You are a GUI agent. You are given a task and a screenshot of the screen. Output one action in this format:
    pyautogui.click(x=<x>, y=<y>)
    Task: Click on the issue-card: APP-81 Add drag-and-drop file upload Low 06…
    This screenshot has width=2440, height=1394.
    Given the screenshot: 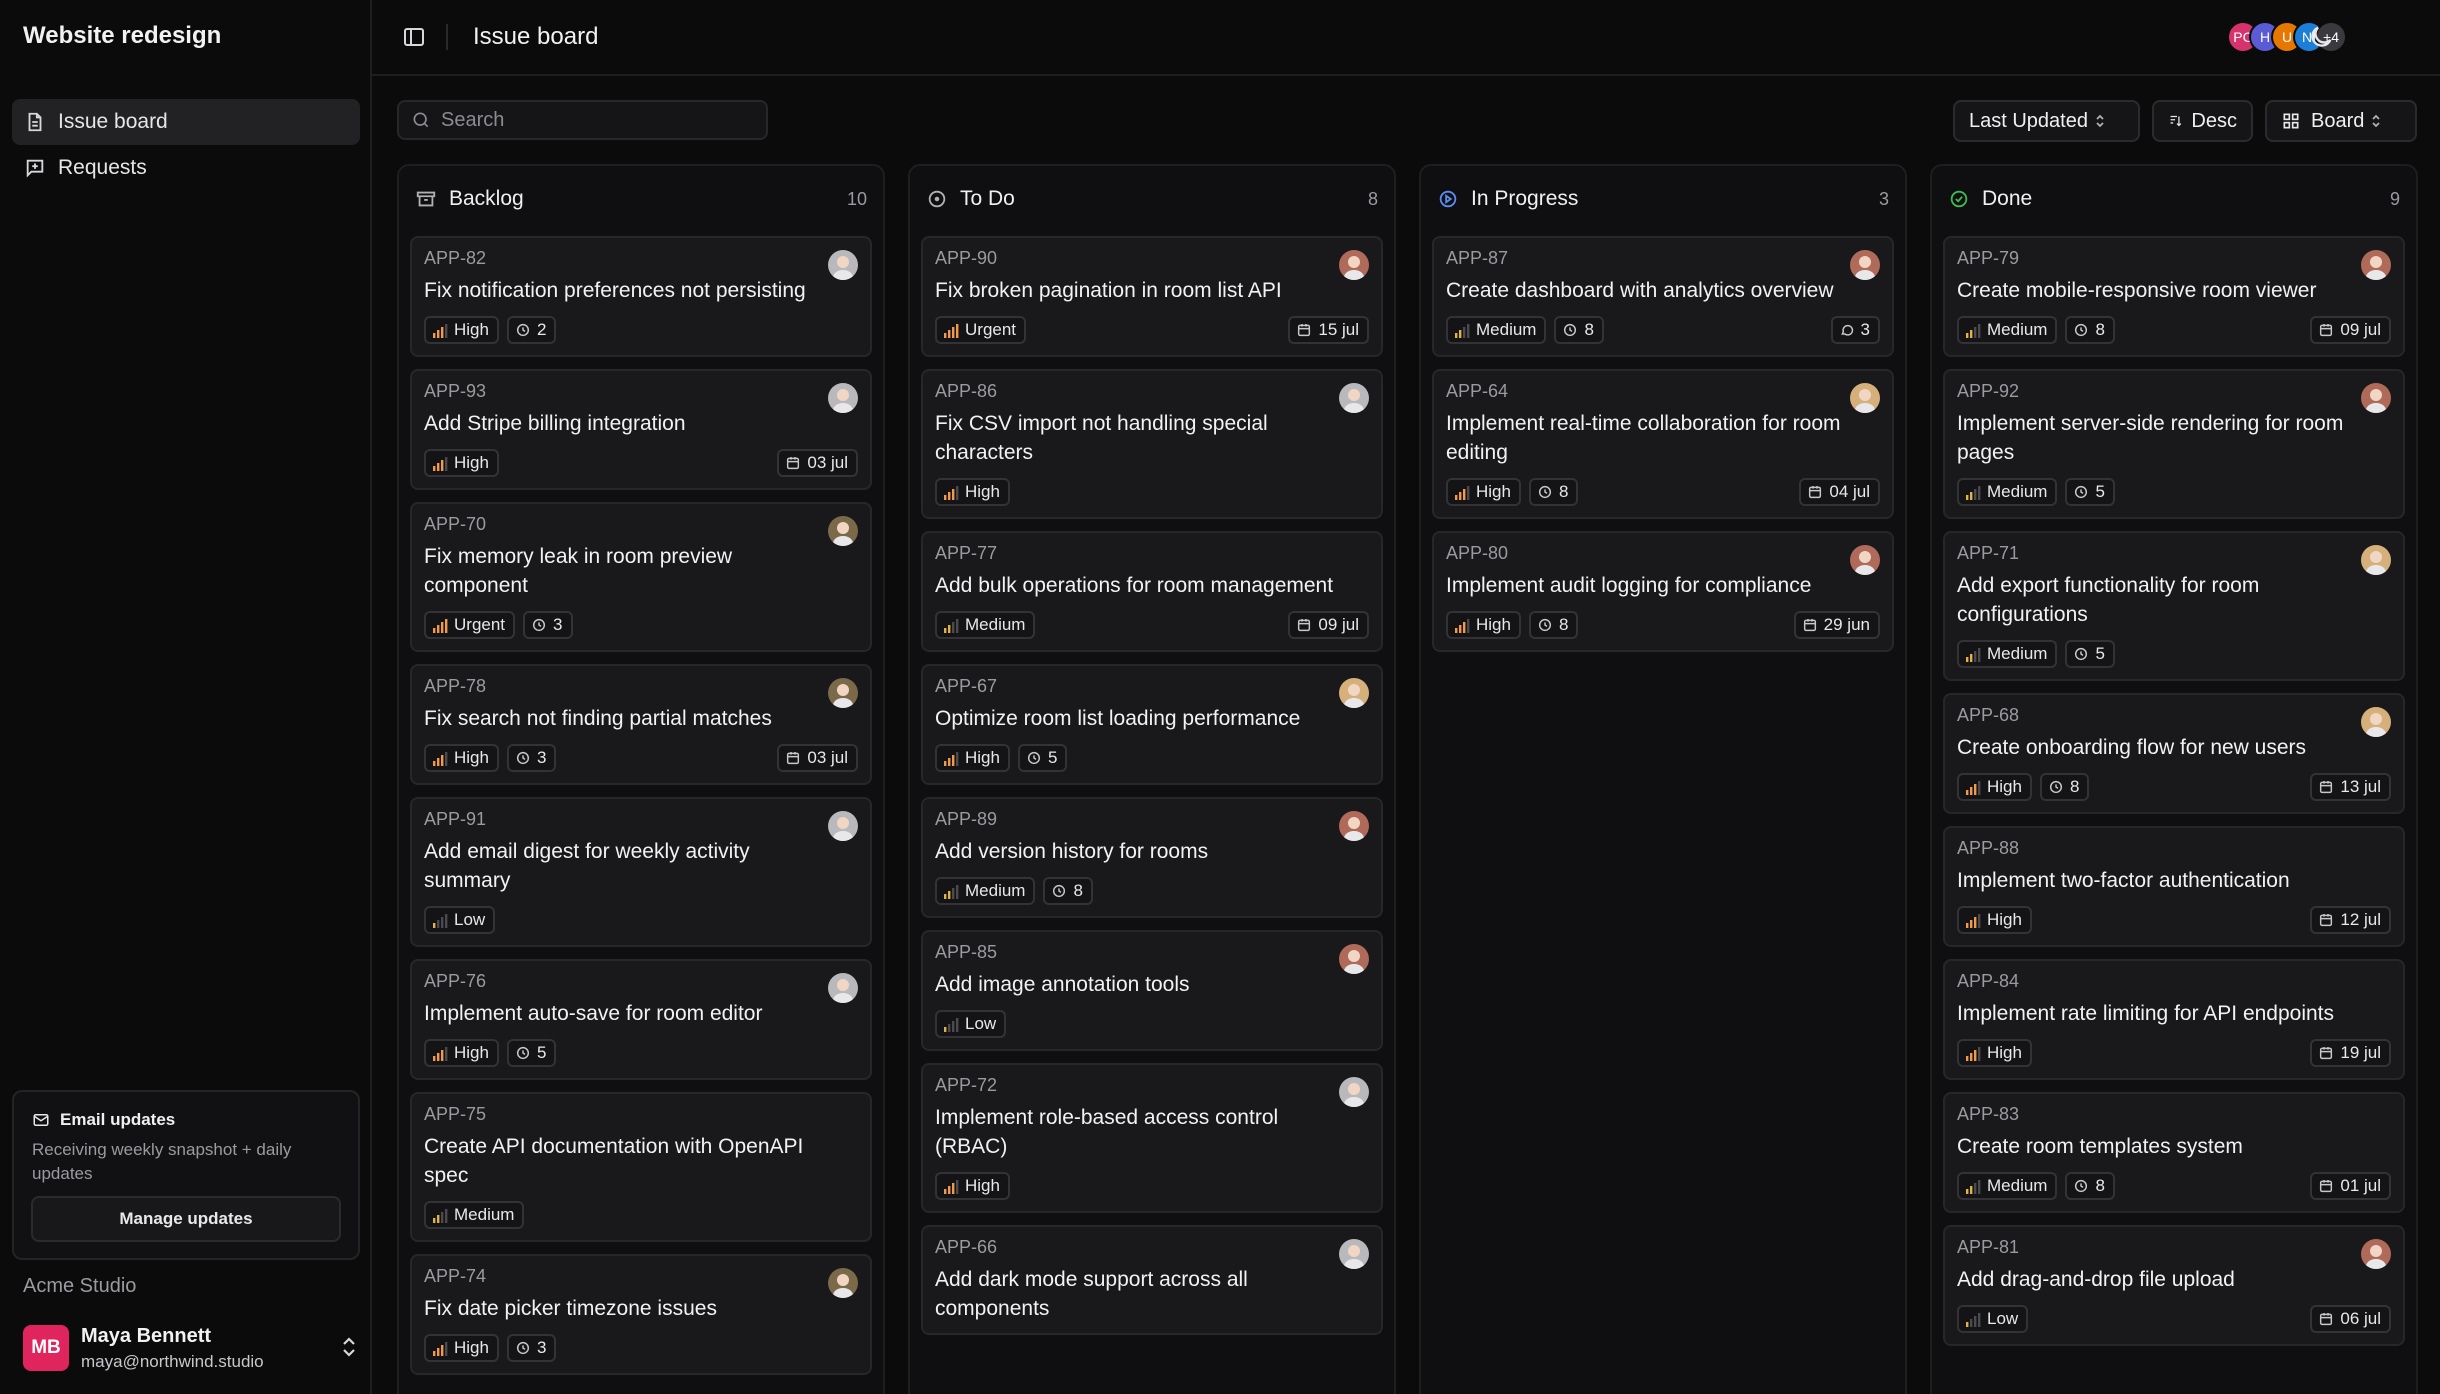 What is the action you would take?
    pyautogui.click(x=2174, y=1285)
    